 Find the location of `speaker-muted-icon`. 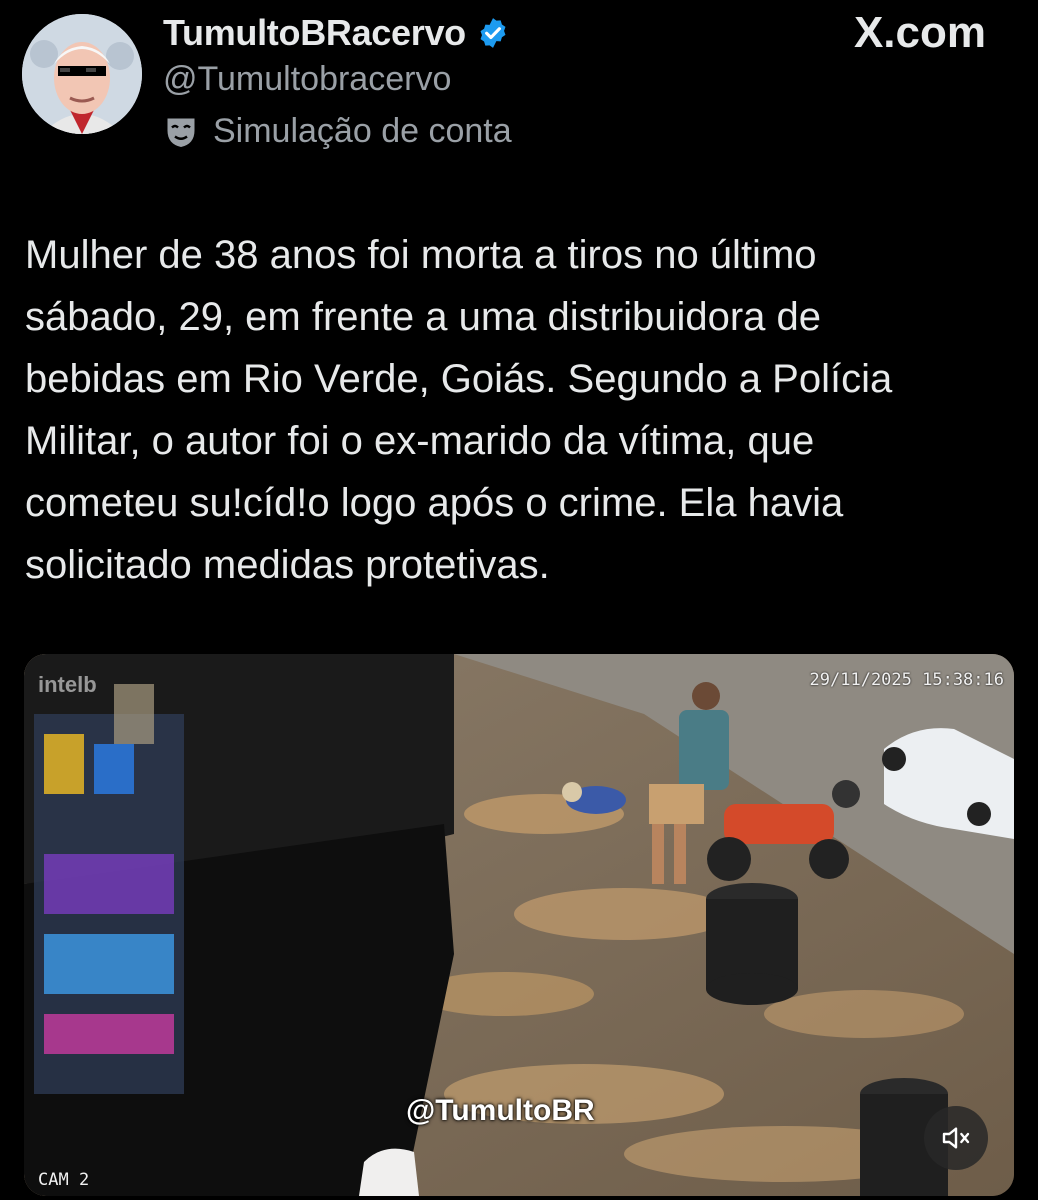

speaker-muted-icon is located at coordinates (956, 1138).